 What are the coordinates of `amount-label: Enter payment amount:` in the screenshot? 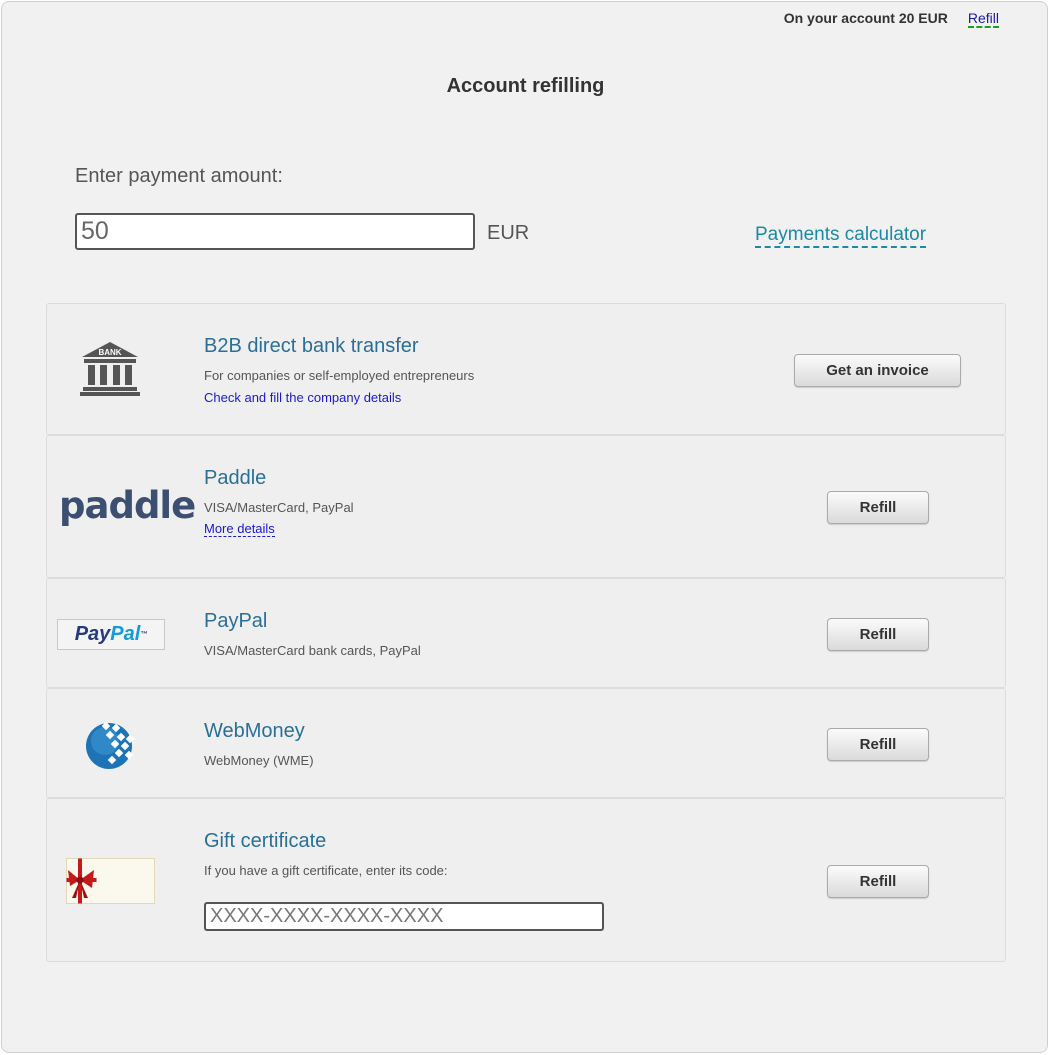 It's located at (179, 176).